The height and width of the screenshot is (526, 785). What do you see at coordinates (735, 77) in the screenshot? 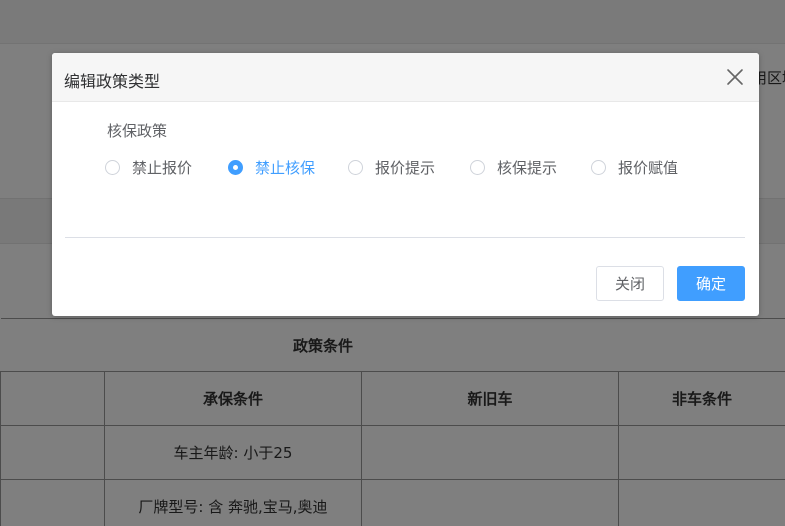
I see `close-icon` at bounding box center [735, 77].